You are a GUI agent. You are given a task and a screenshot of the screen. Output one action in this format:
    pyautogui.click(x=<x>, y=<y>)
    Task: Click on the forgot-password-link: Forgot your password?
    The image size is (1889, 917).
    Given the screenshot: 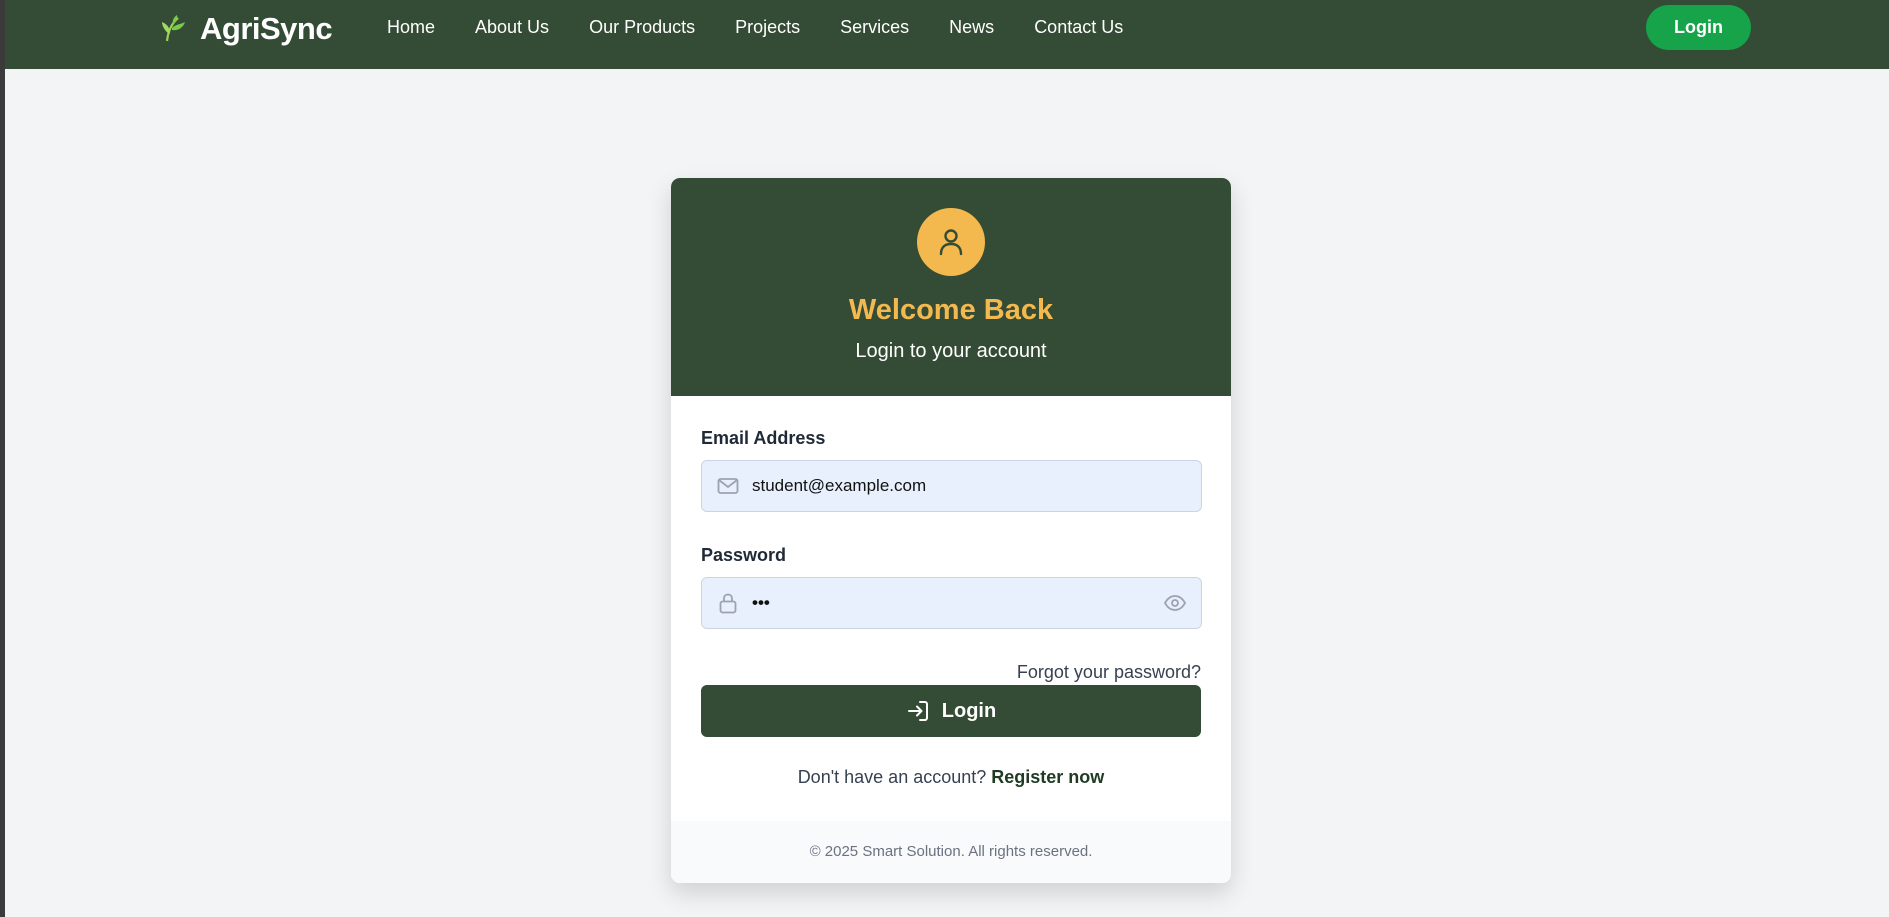 What is the action you would take?
    pyautogui.click(x=1109, y=672)
    